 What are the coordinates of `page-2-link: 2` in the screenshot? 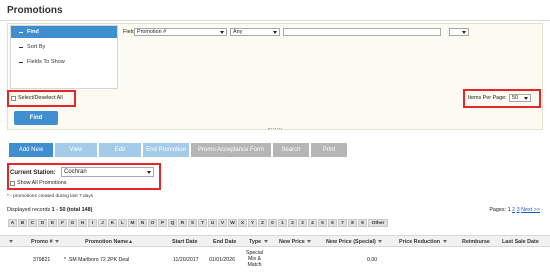 It's located at (513, 210).